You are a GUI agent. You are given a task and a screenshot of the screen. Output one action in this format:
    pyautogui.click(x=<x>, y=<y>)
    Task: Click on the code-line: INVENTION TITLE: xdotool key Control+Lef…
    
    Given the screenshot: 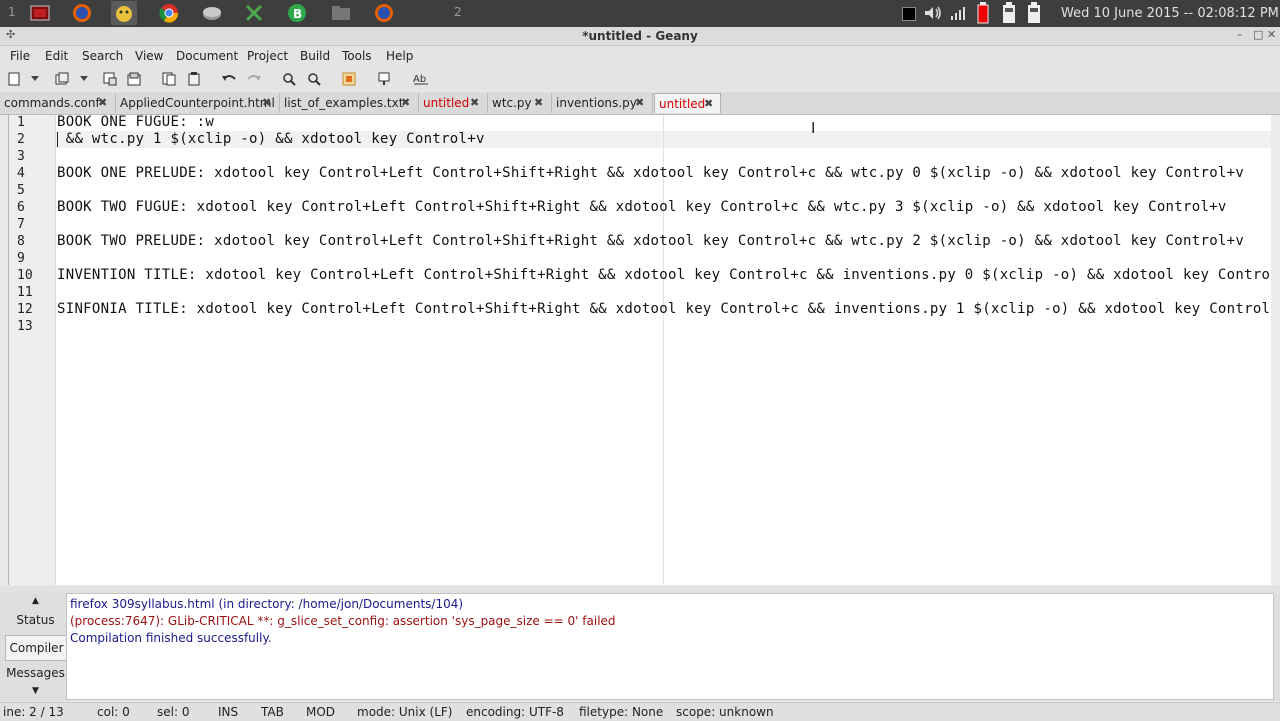 What is the action you would take?
    pyautogui.click(x=668, y=275)
    